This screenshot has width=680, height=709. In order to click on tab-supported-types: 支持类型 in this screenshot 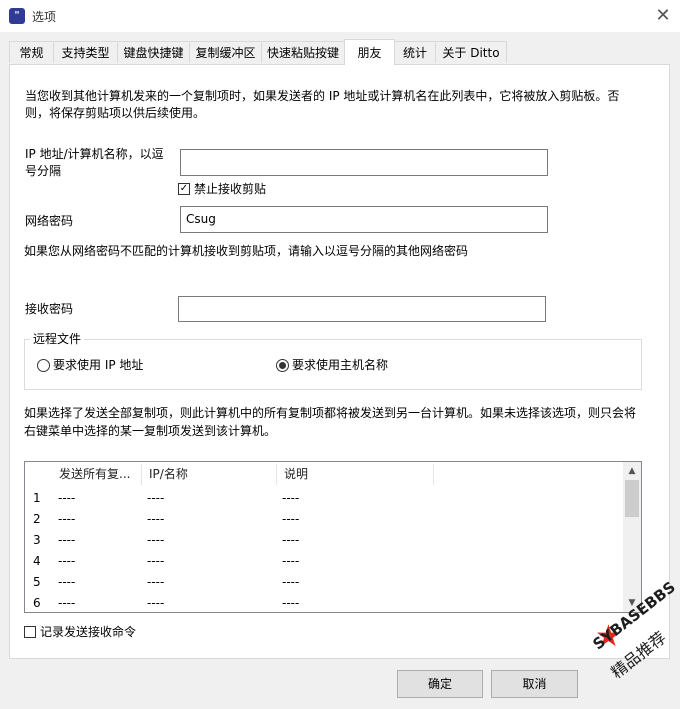, I will do `click(85, 52)`.